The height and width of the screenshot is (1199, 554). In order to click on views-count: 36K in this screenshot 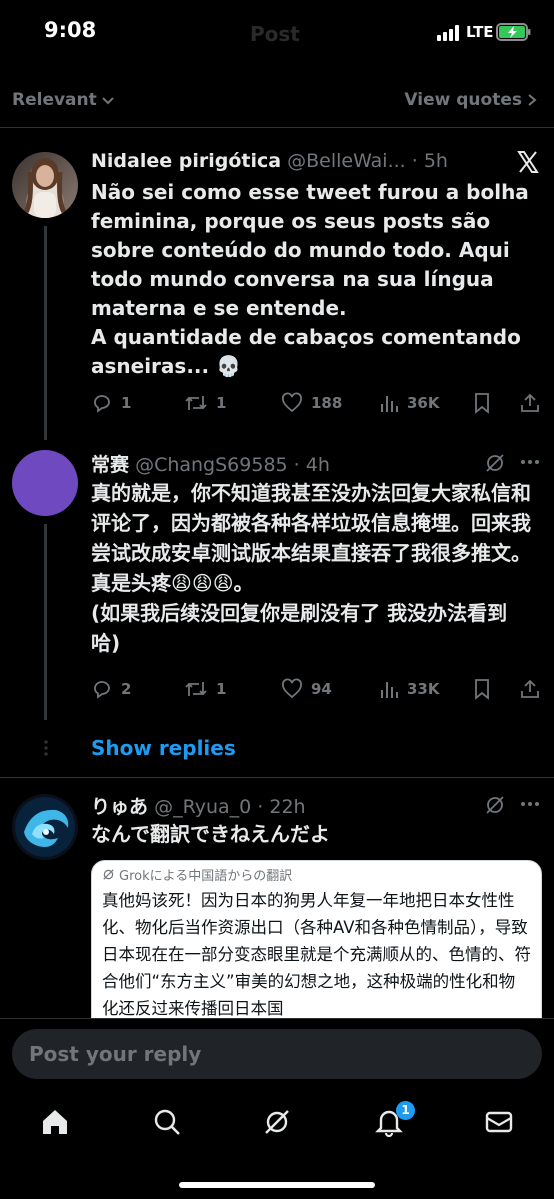, I will do `click(423, 403)`.